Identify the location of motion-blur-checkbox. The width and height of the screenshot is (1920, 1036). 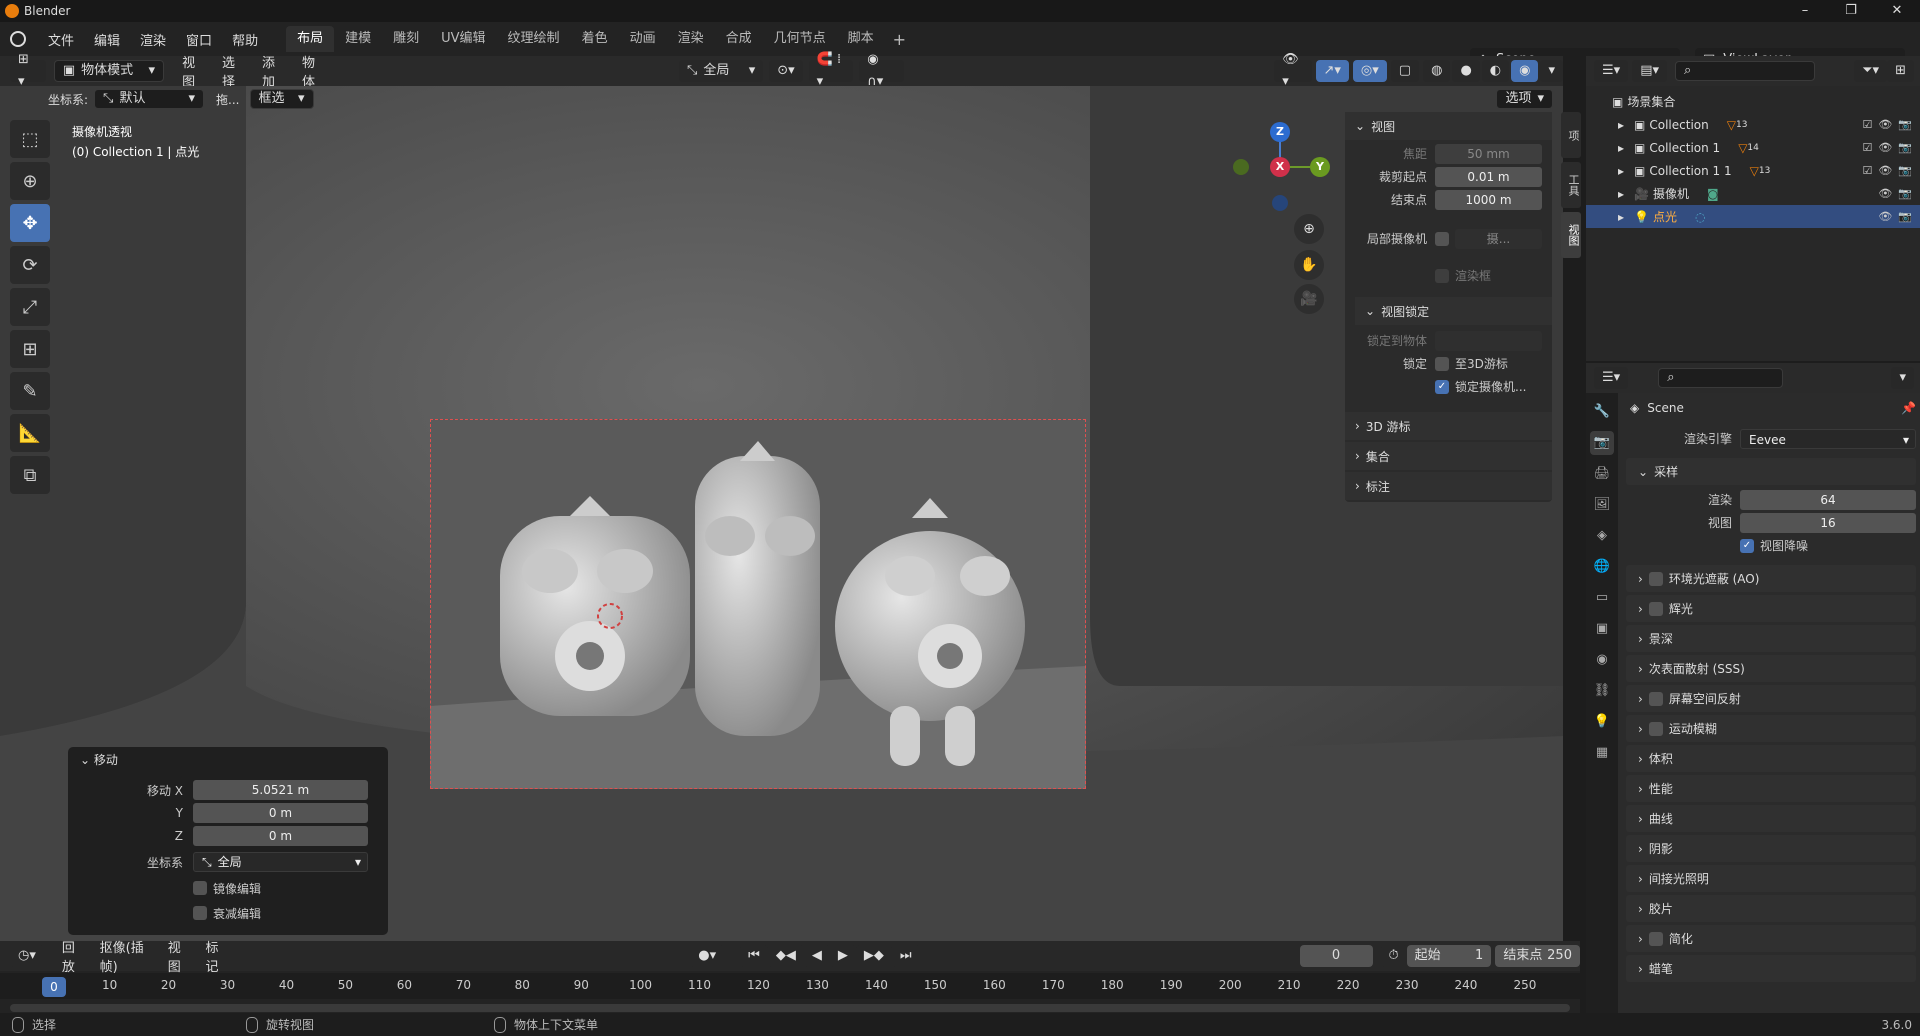
(1655, 728).